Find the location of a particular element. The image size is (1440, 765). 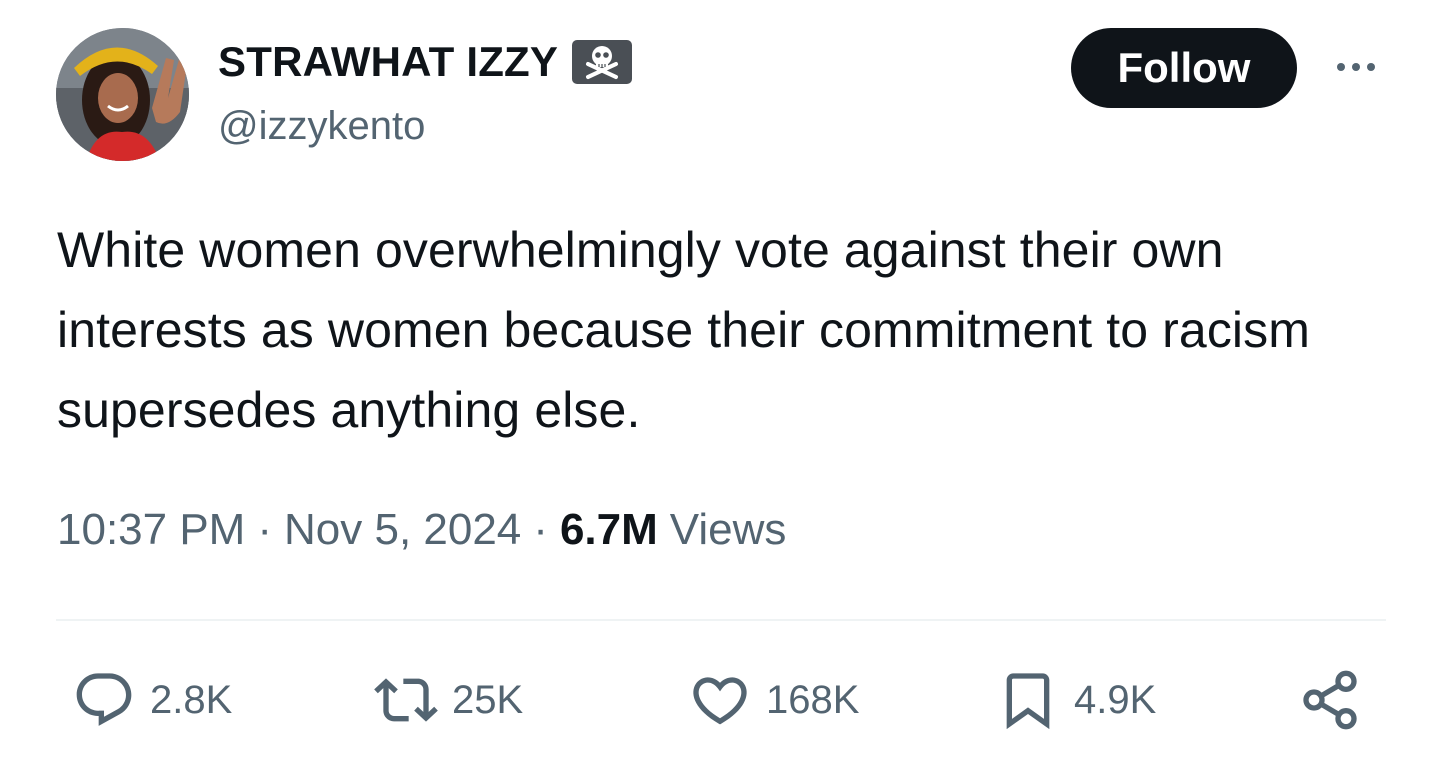

bookmark-count: 4.9K is located at coordinates (1115, 699).